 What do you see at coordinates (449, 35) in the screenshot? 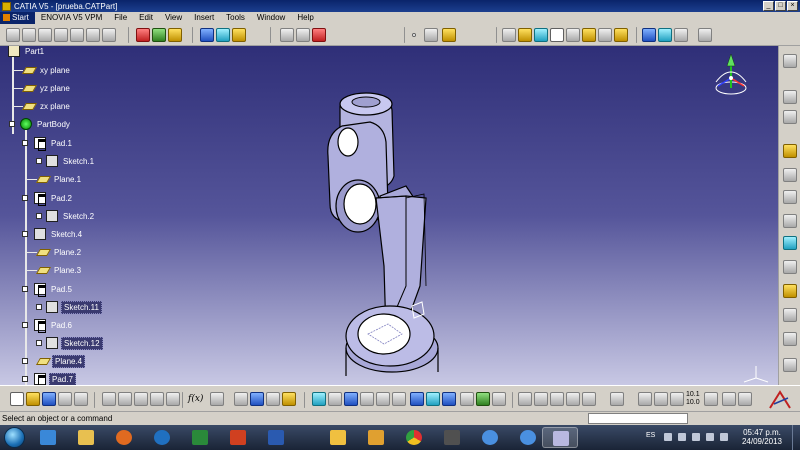
I see `plane-icon` at bounding box center [449, 35].